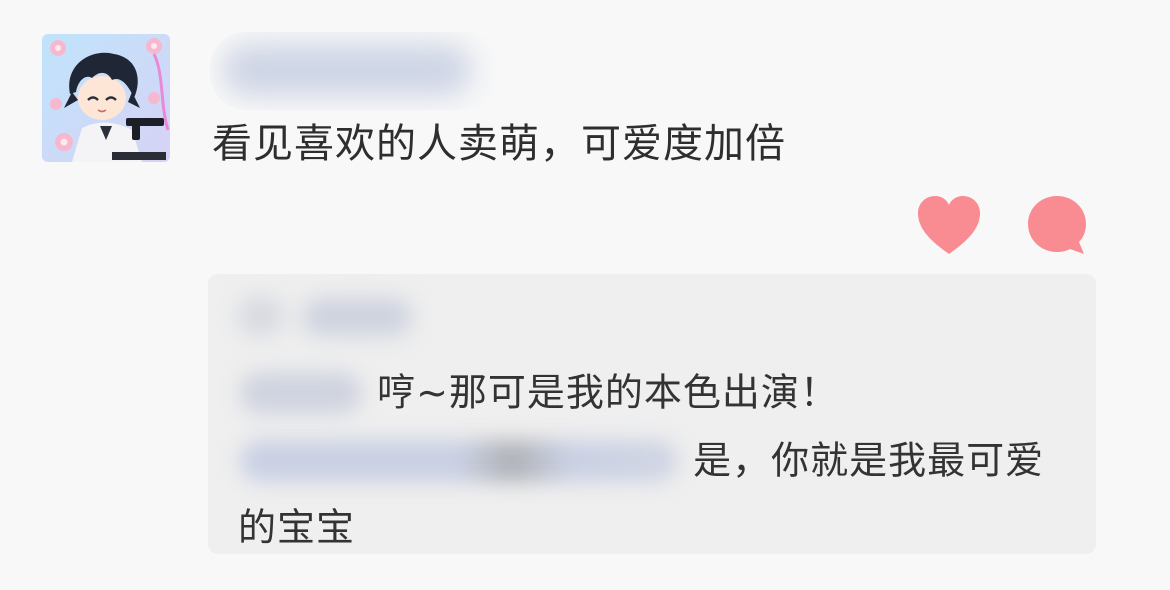  Describe the element at coordinates (608, 392) in the screenshot. I see `reply-text: 哼~那可是我的本色出演！` at that location.